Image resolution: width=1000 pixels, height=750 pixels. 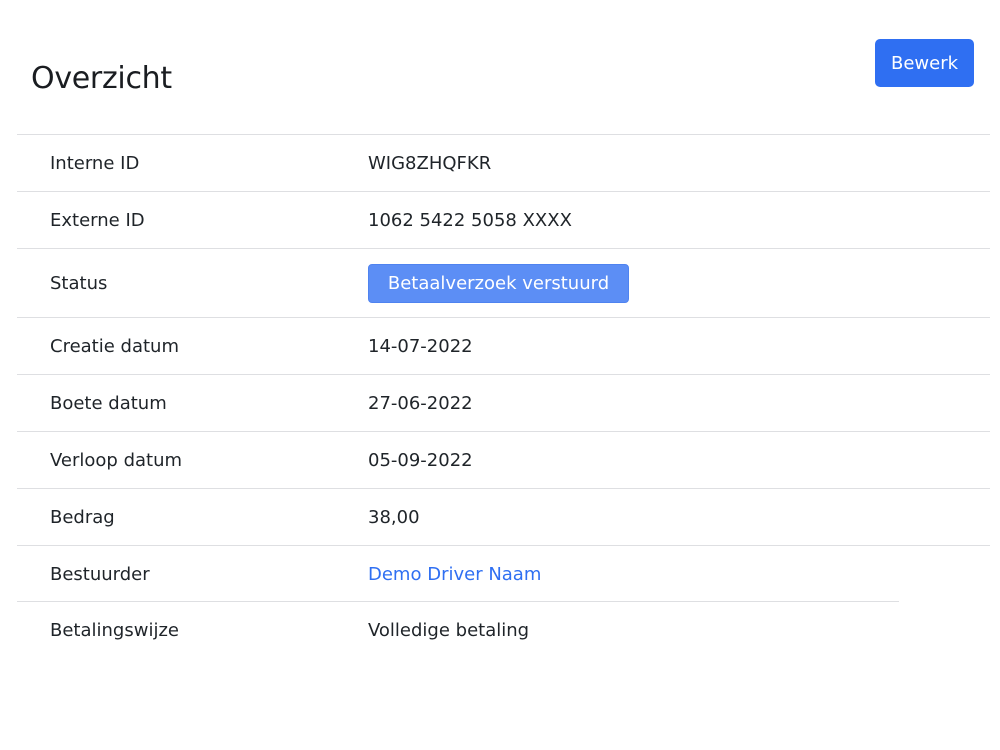 I want to click on row-divider, so click(x=458, y=601).